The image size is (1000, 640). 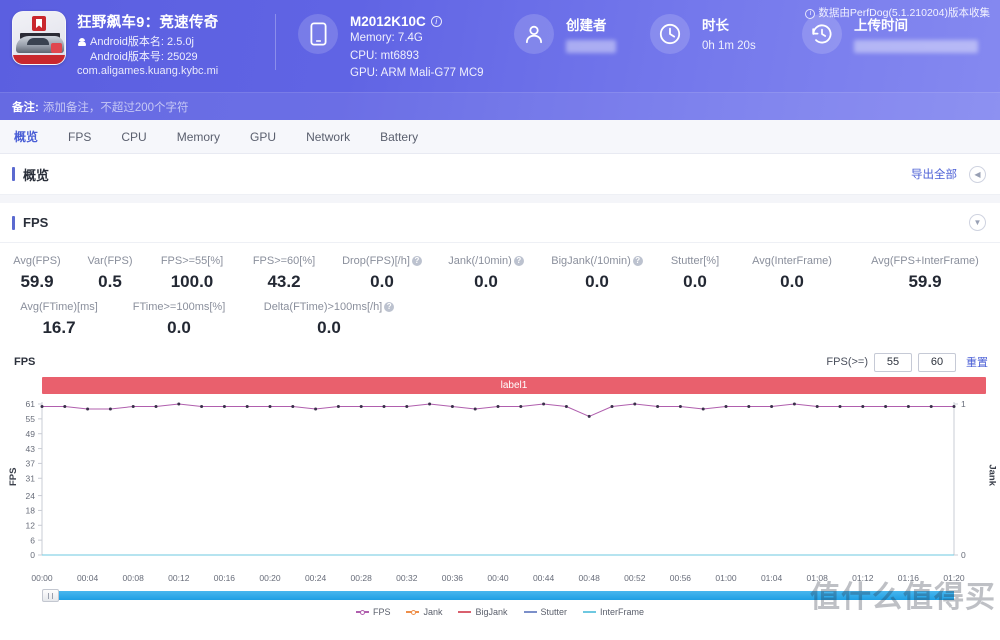 What do you see at coordinates (31, 464) in the screenshot?
I see `svg-text: 37` at bounding box center [31, 464].